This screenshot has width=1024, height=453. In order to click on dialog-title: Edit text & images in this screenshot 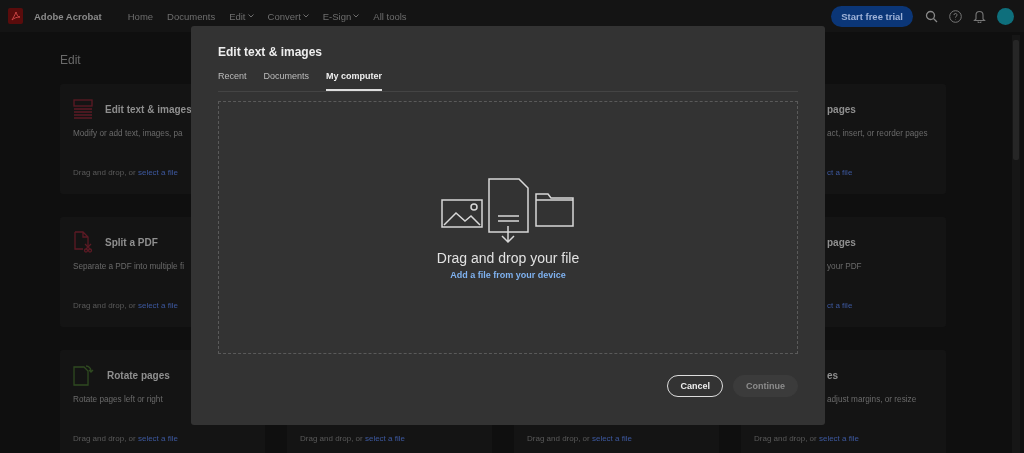, I will do `click(271, 52)`.